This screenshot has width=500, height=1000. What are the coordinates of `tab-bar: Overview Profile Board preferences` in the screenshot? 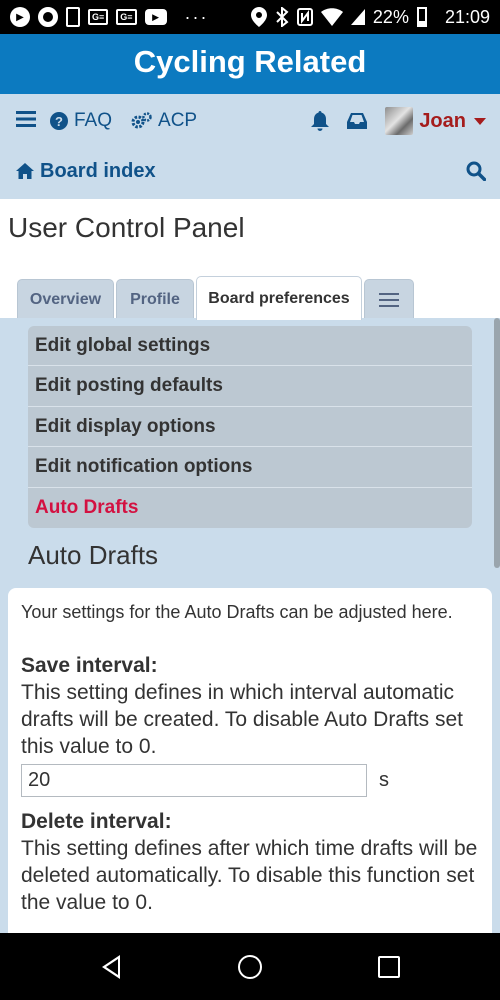 It's located at (250, 298).